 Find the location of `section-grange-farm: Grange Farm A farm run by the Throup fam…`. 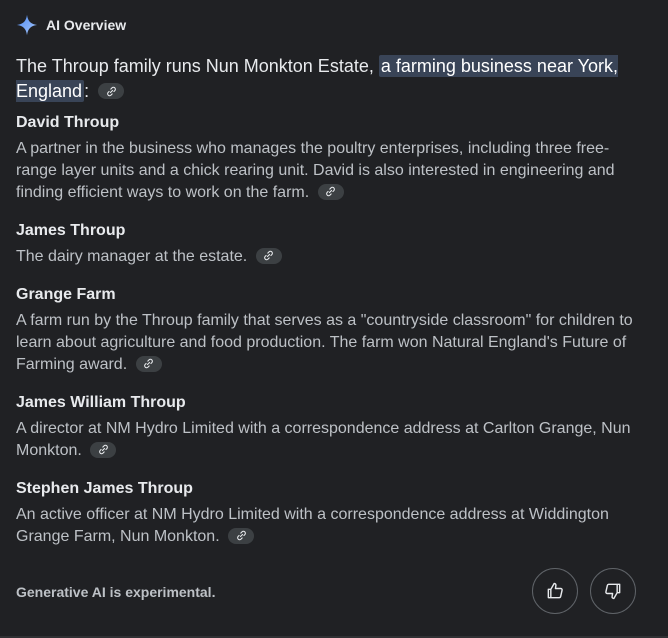

section-grange-farm: Grange Farm A farm run by the Throup fam… is located at coordinates (331, 330).